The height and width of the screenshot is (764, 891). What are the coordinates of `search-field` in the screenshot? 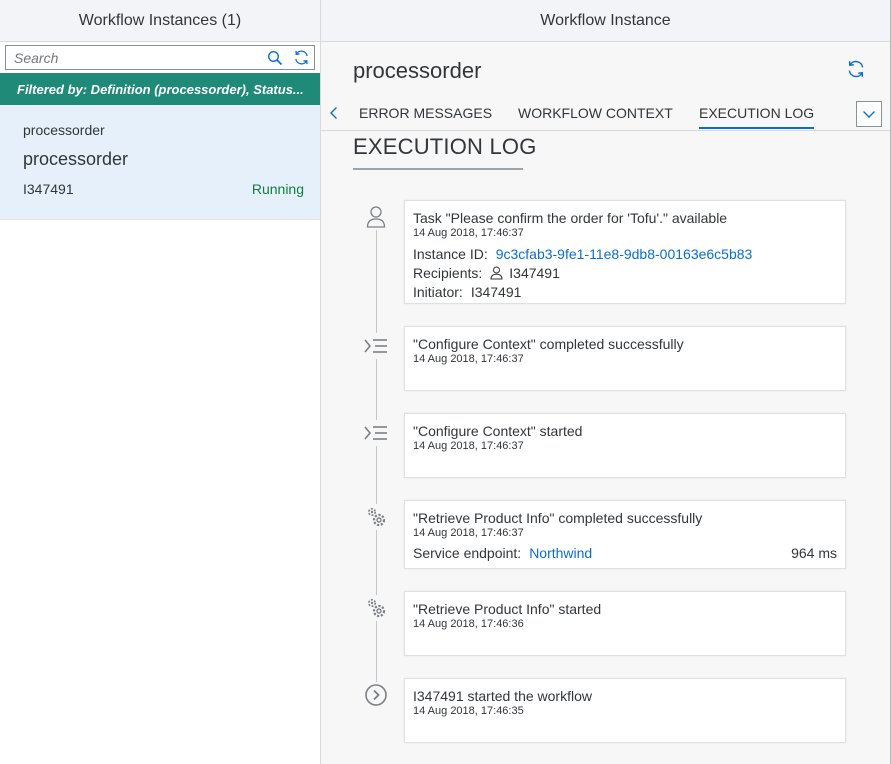 It's located at (160, 57).